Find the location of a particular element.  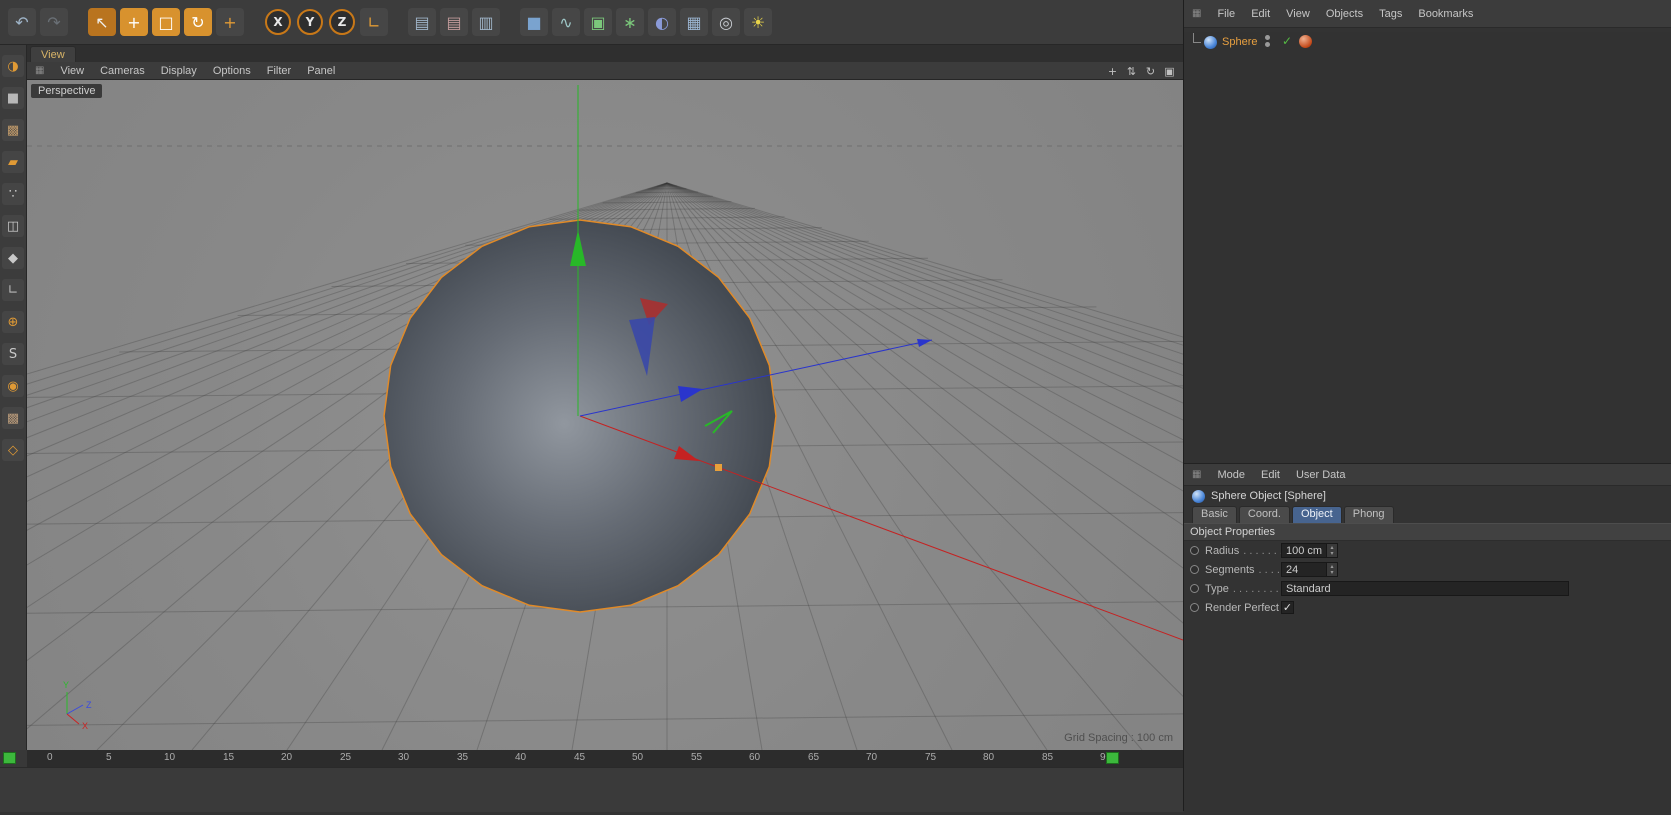

render-perfect-checkbox: ✓ is located at coordinates (1287, 607).